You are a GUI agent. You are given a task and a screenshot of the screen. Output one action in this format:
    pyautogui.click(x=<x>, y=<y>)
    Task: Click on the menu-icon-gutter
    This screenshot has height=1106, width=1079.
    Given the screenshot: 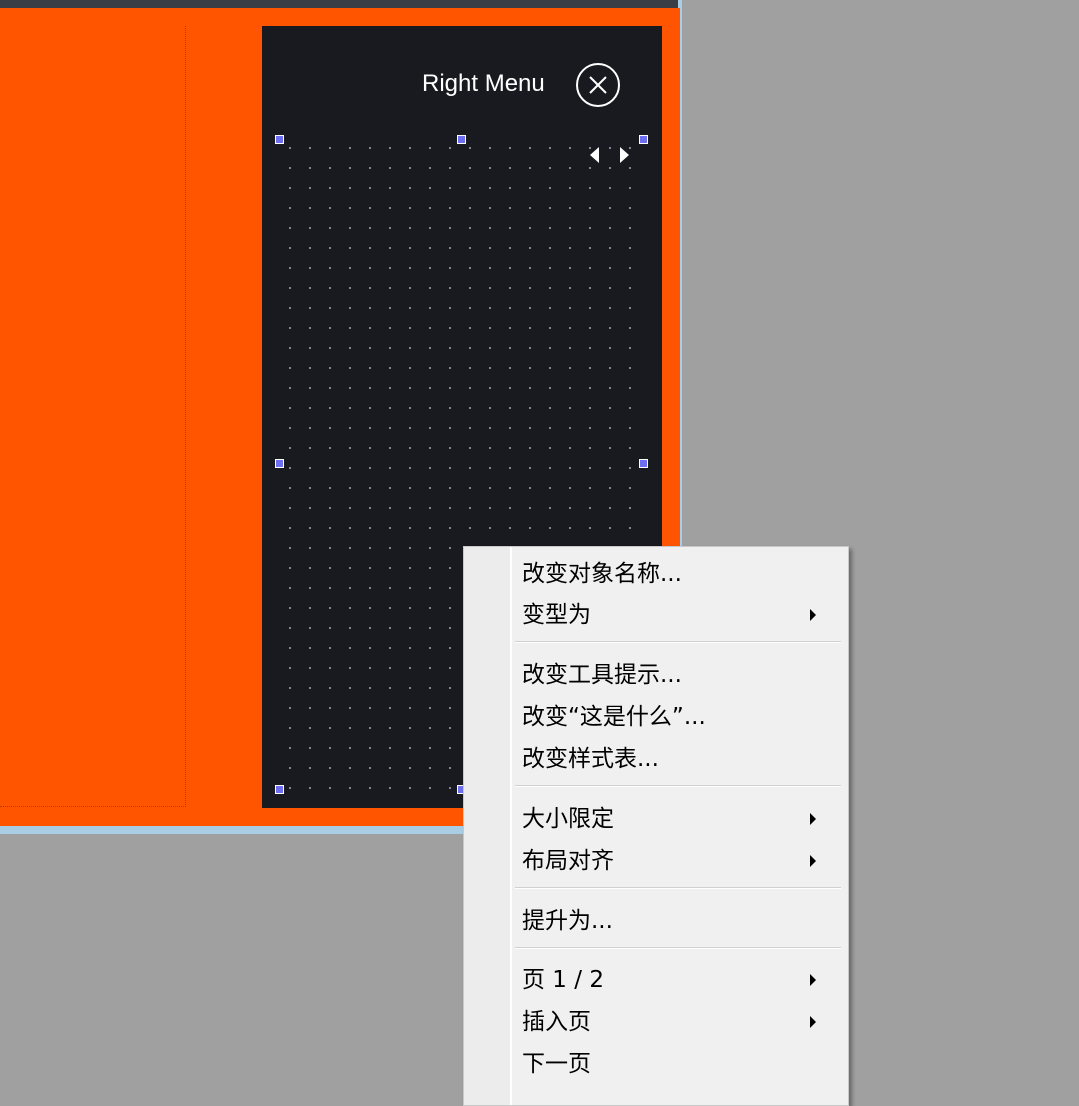 What is the action you would take?
    pyautogui.click(x=488, y=826)
    